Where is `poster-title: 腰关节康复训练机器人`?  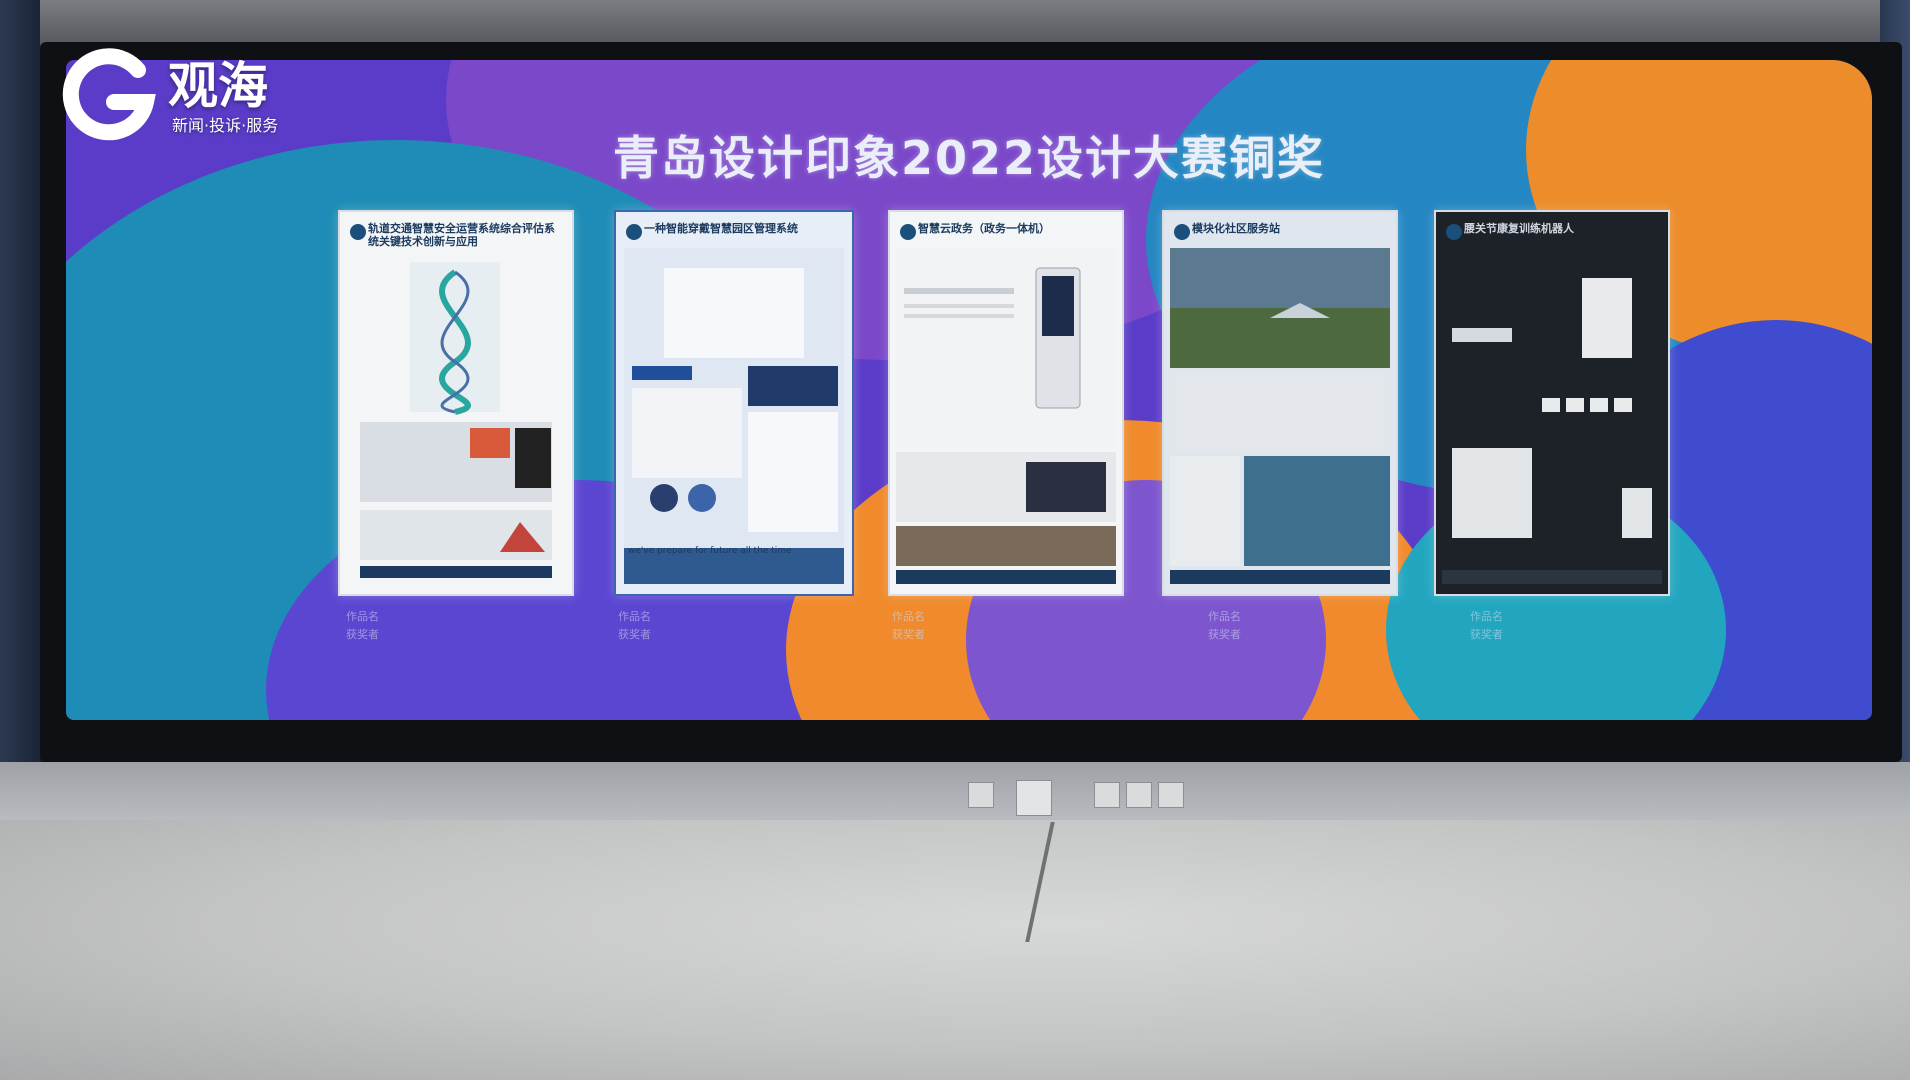 poster-title: 腰关节康复训练机器人 is located at coordinates (1519, 228).